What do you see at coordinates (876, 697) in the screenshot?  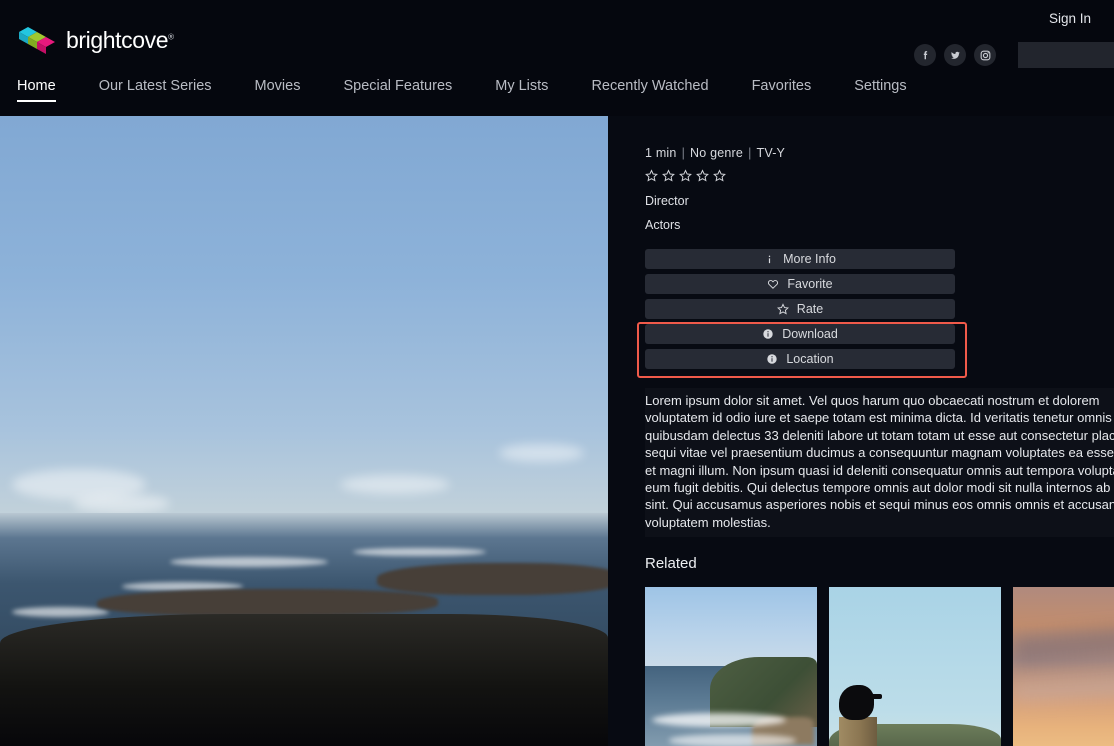 I see `crow-beak-shape` at bounding box center [876, 697].